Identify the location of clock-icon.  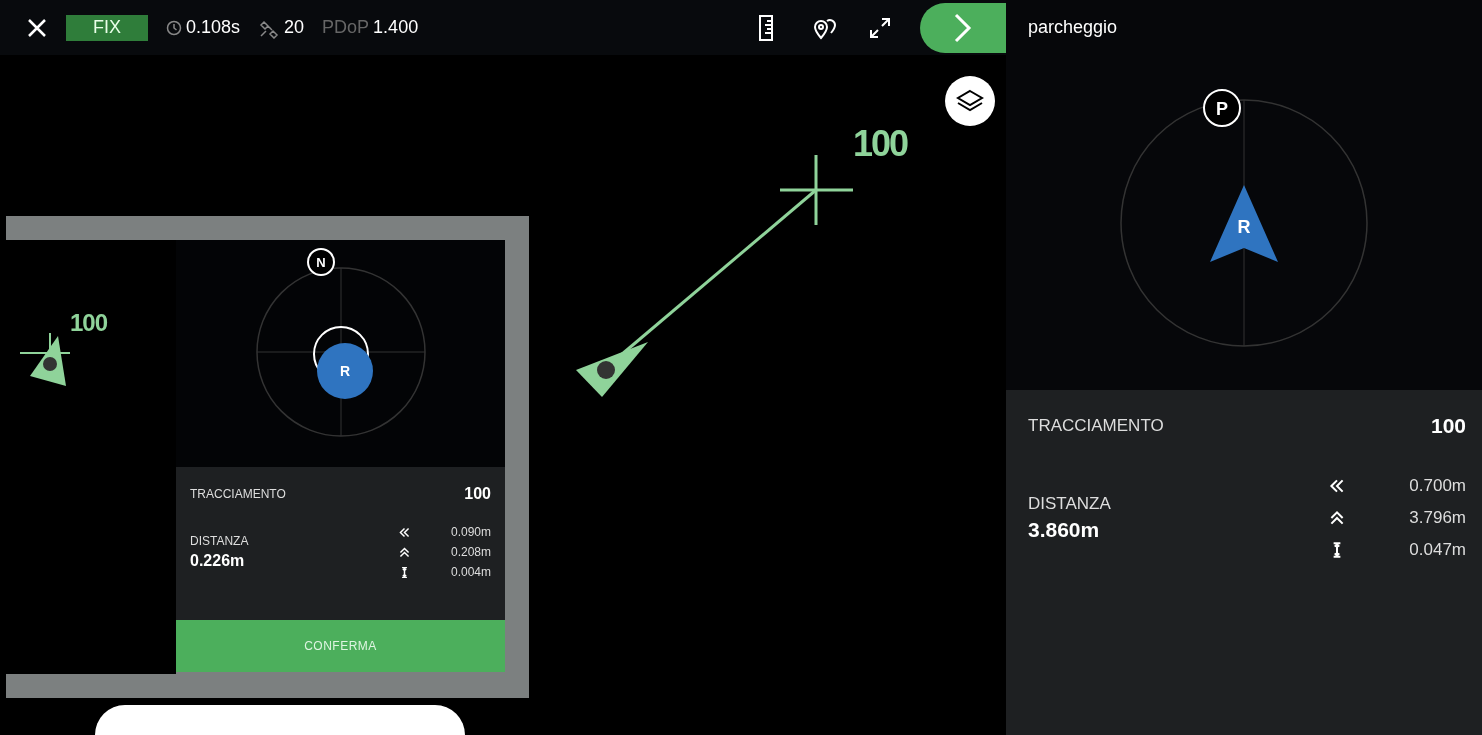
(174, 27).